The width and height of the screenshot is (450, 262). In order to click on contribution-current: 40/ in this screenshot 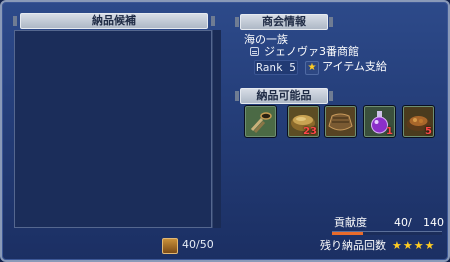, I will do `click(403, 222)`.